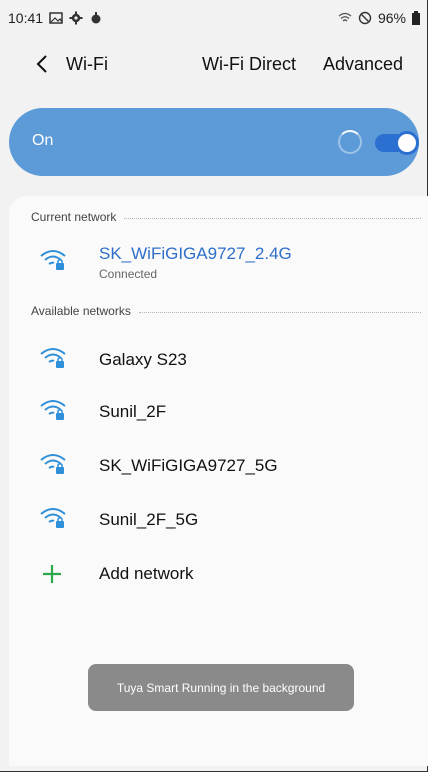 The width and height of the screenshot is (428, 772). I want to click on available-networks-header: Available networks, so click(226, 311).